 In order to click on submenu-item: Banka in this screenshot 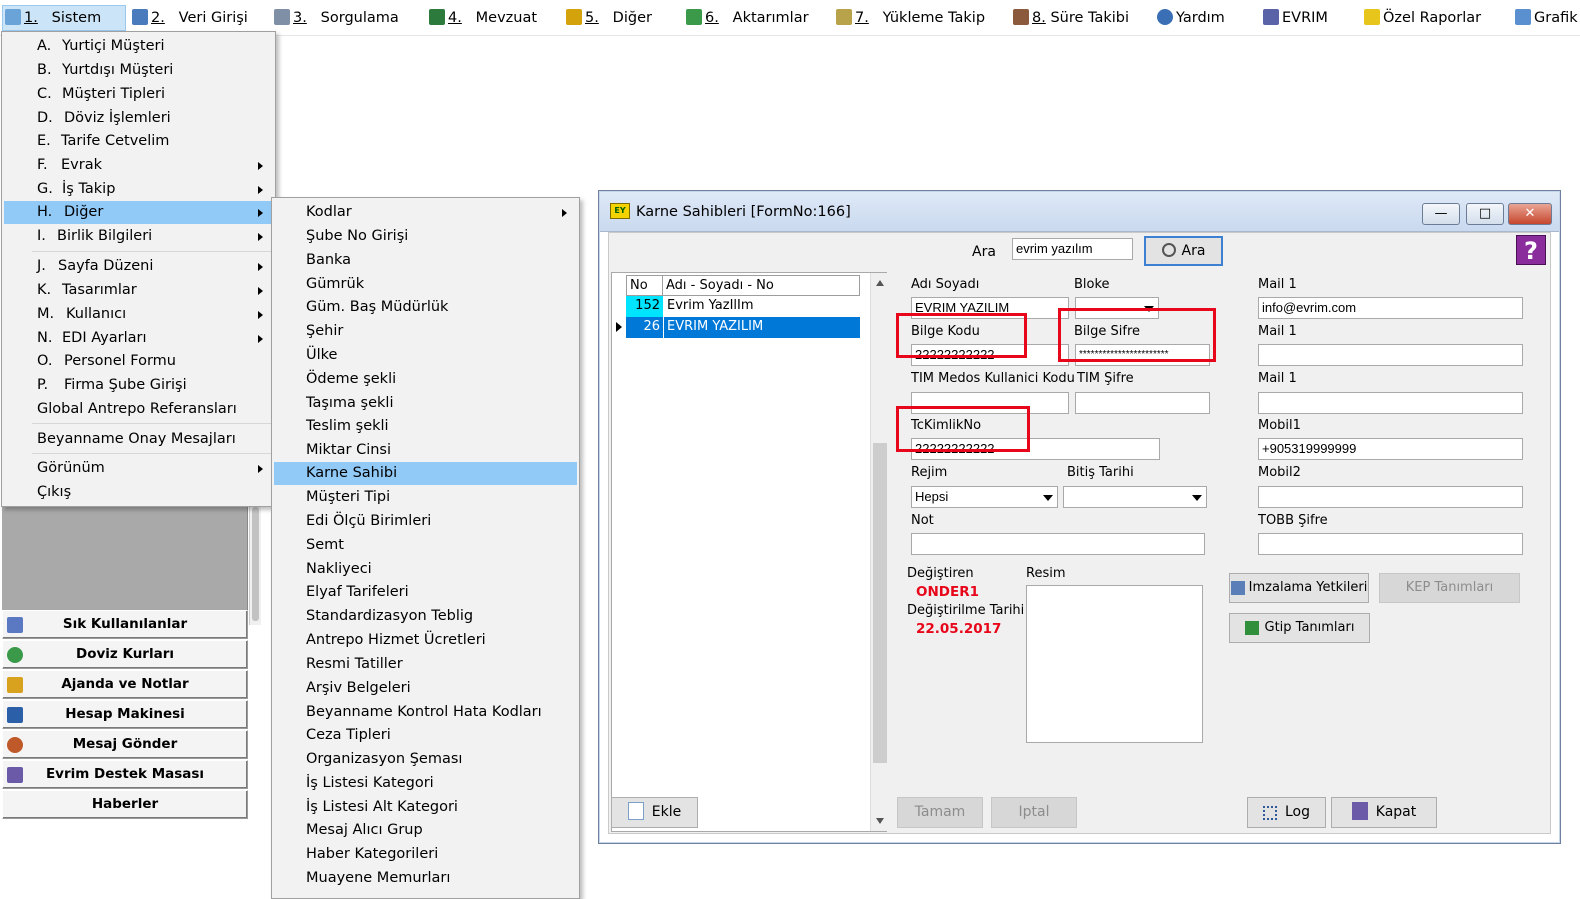, I will do `click(425, 260)`.